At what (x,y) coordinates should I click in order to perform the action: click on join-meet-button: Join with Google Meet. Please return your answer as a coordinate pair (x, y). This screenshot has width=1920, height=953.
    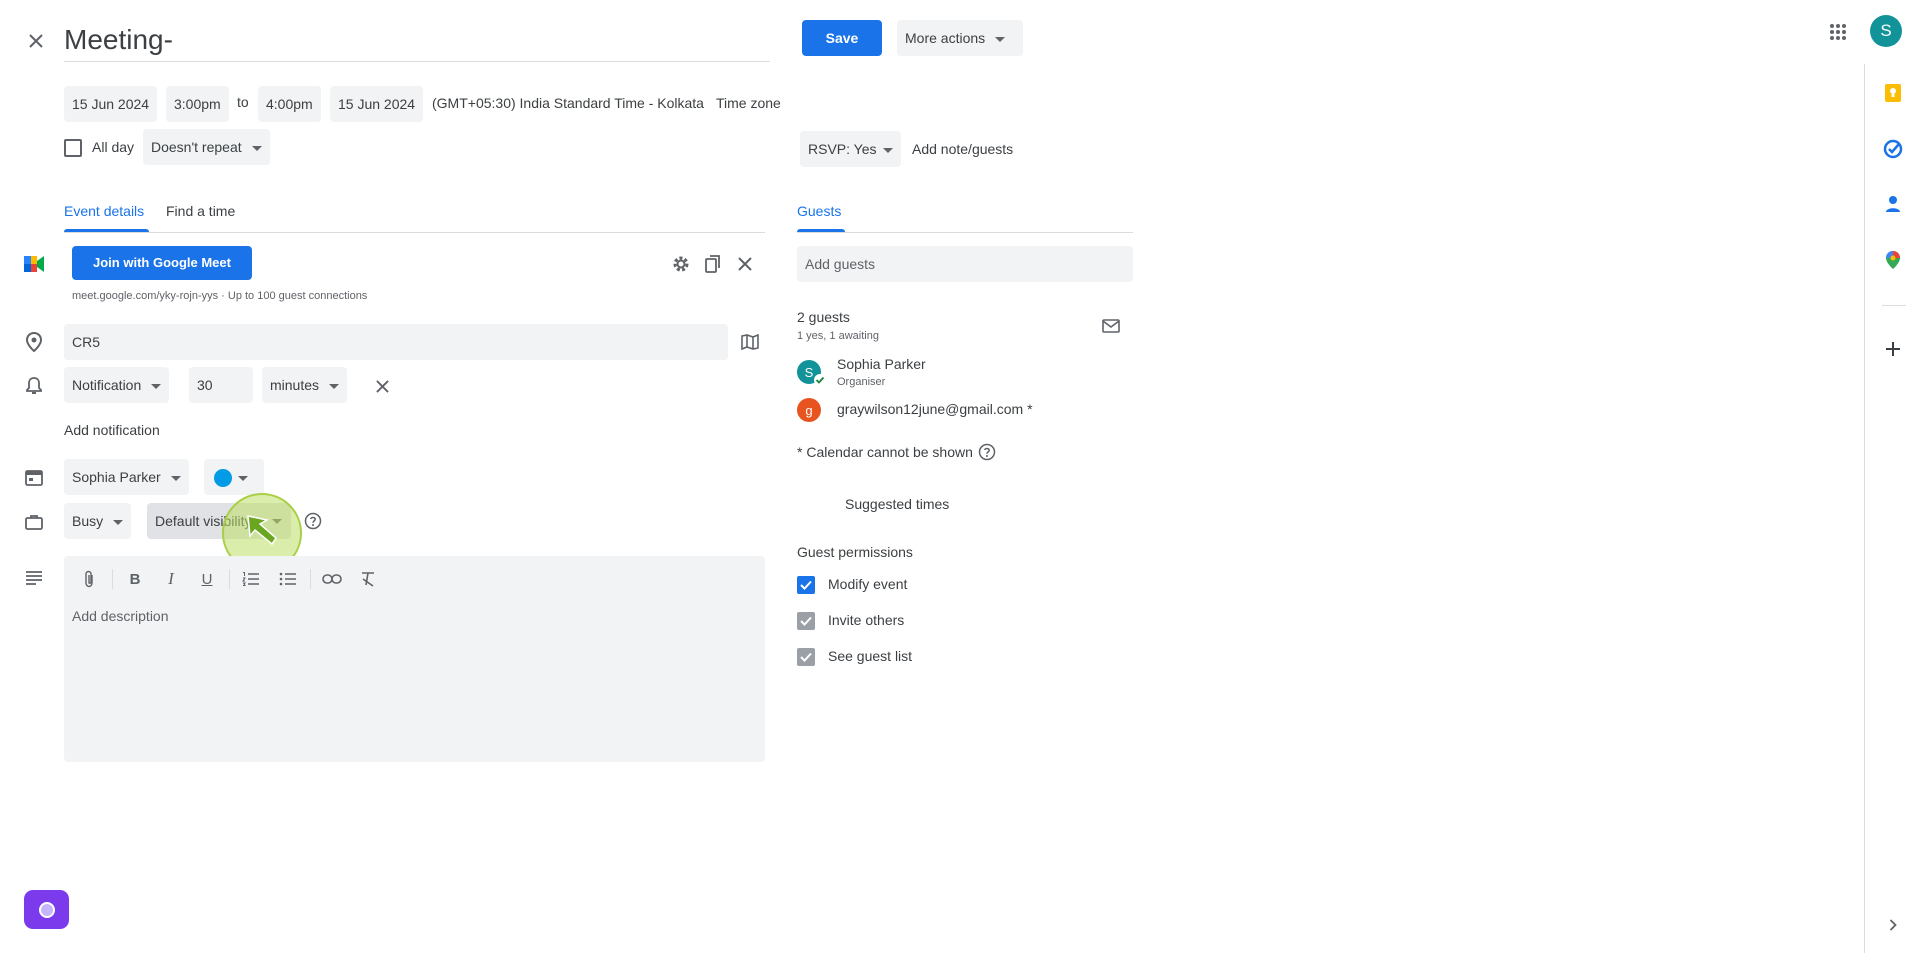
    Looking at the image, I should click on (162, 263).